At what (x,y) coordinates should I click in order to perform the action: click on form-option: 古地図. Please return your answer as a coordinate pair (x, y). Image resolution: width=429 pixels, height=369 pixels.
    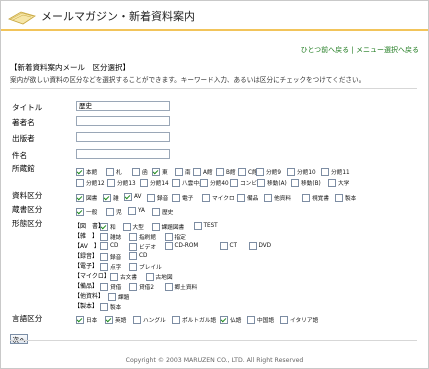
    Looking at the image, I should click on (159, 276).